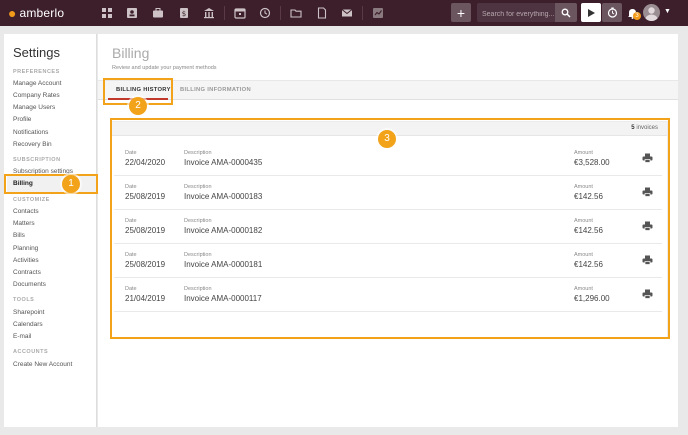 The image size is (688, 435). Describe the element at coordinates (133, 13) in the screenshot. I see `contacts-icon` at that location.